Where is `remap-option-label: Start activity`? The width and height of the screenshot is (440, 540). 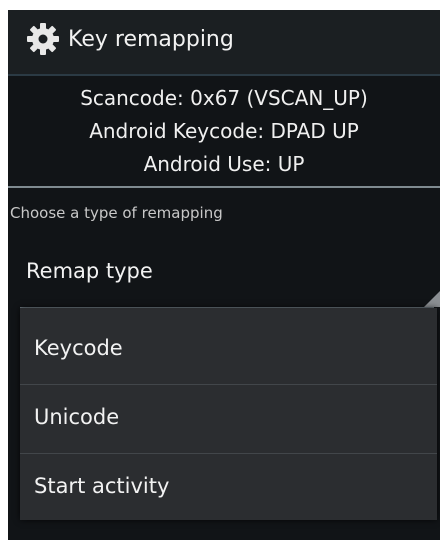 remap-option-label: Start activity is located at coordinates (102, 486).